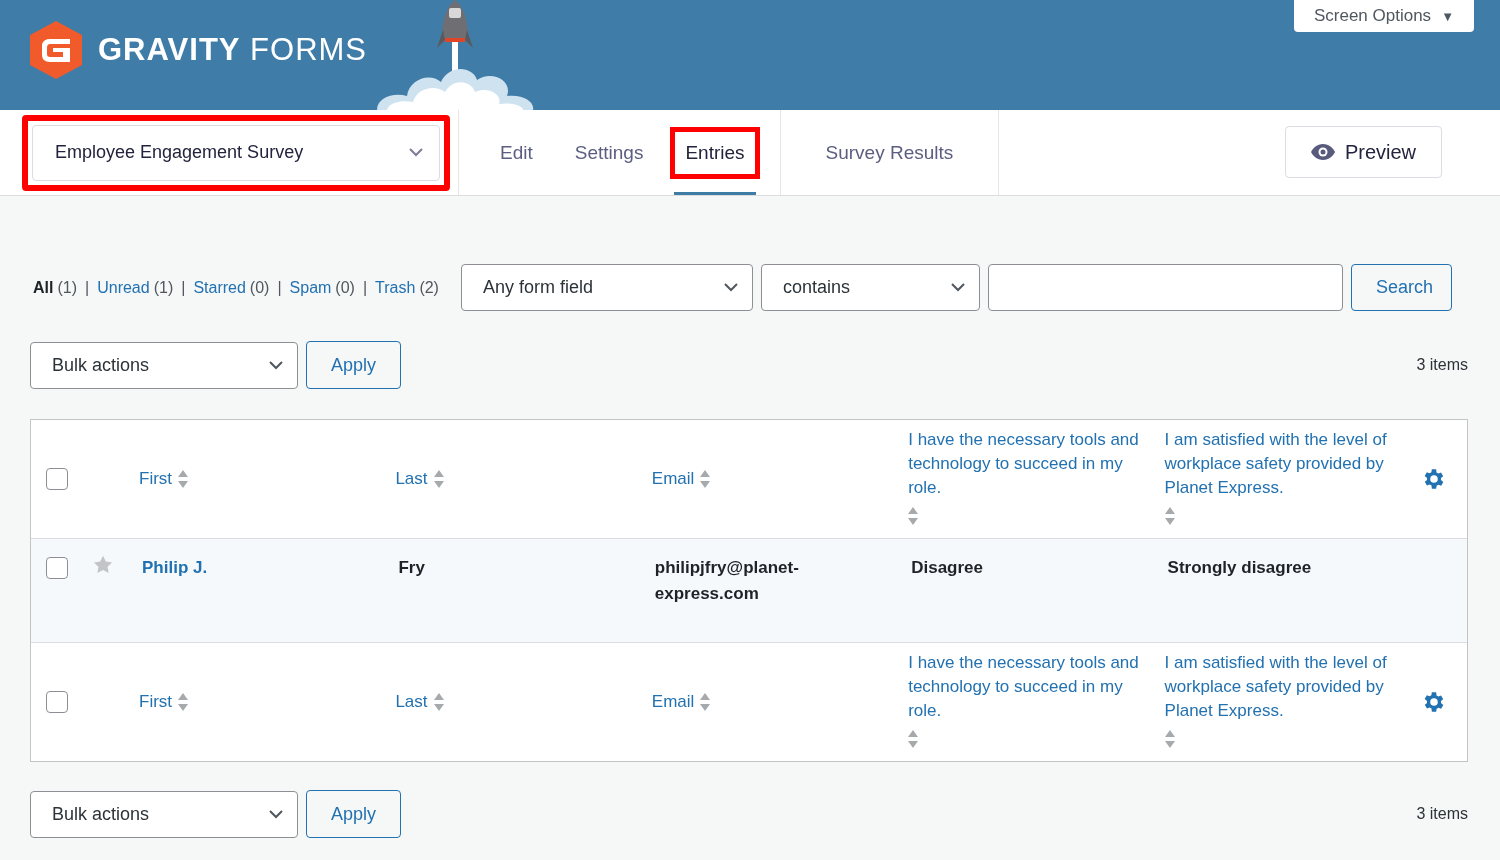  Describe the element at coordinates (609, 152) in the screenshot. I see `tab: Settings` at that location.